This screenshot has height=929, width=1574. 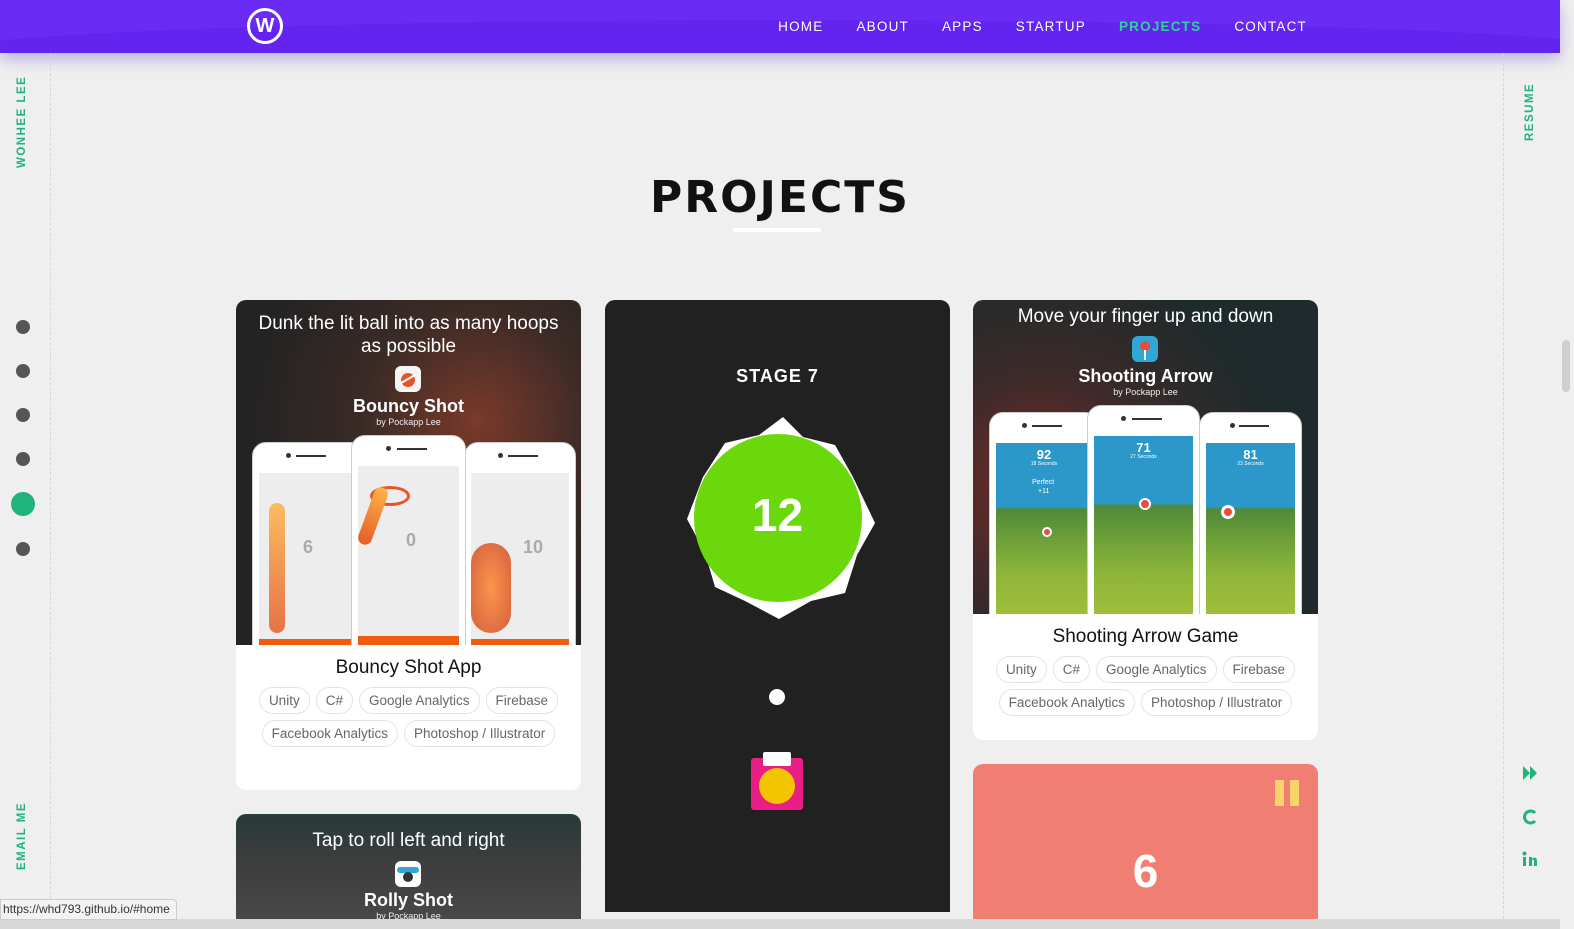 I want to click on nav-about: ABOUT, so click(x=882, y=26).